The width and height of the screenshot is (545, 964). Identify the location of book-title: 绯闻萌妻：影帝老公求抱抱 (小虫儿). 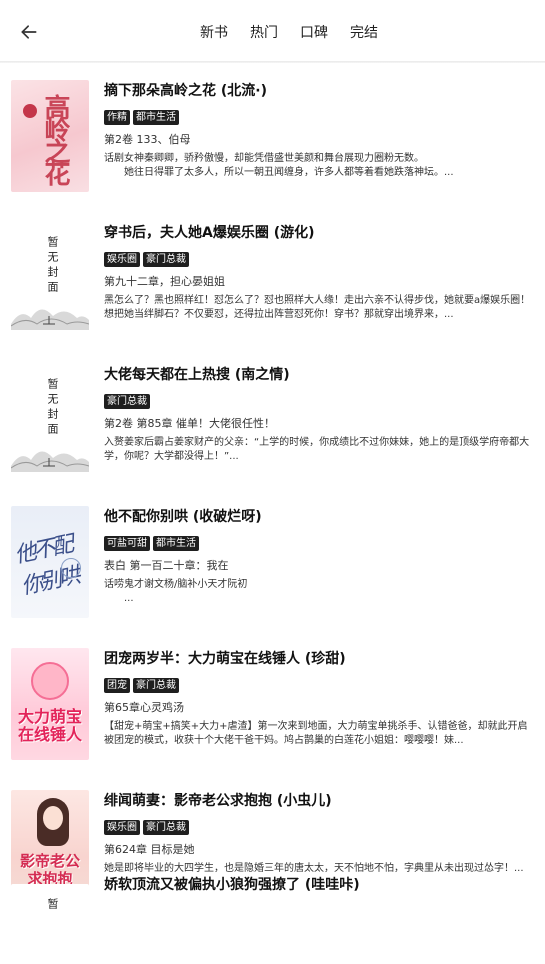
(218, 801).